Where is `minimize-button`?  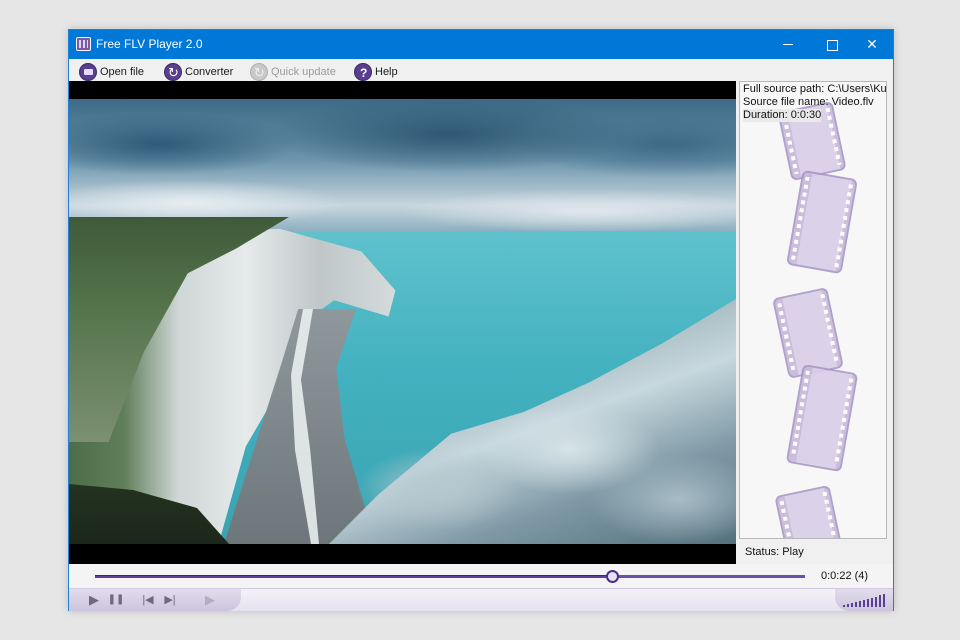
minimize-button is located at coordinates (788, 44).